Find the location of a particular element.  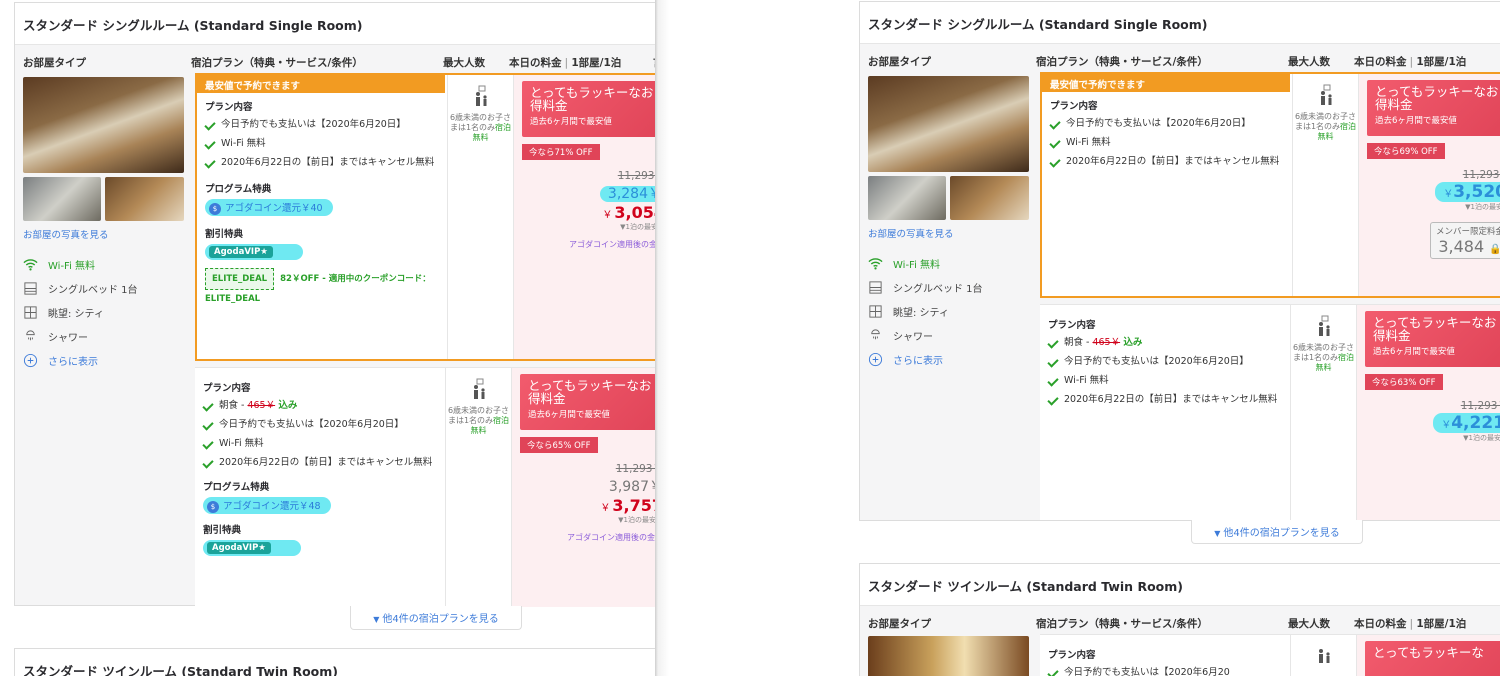

crossed-price: 3,284￥ is located at coordinates (588, 193).